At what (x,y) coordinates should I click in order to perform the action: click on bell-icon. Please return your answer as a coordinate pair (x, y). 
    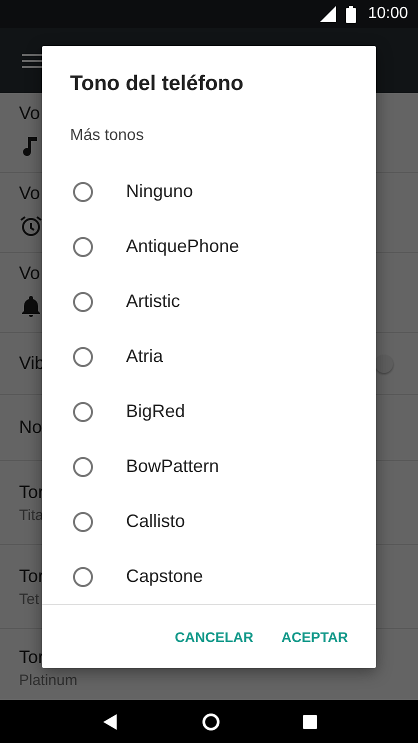
    Looking at the image, I should click on (31, 306).